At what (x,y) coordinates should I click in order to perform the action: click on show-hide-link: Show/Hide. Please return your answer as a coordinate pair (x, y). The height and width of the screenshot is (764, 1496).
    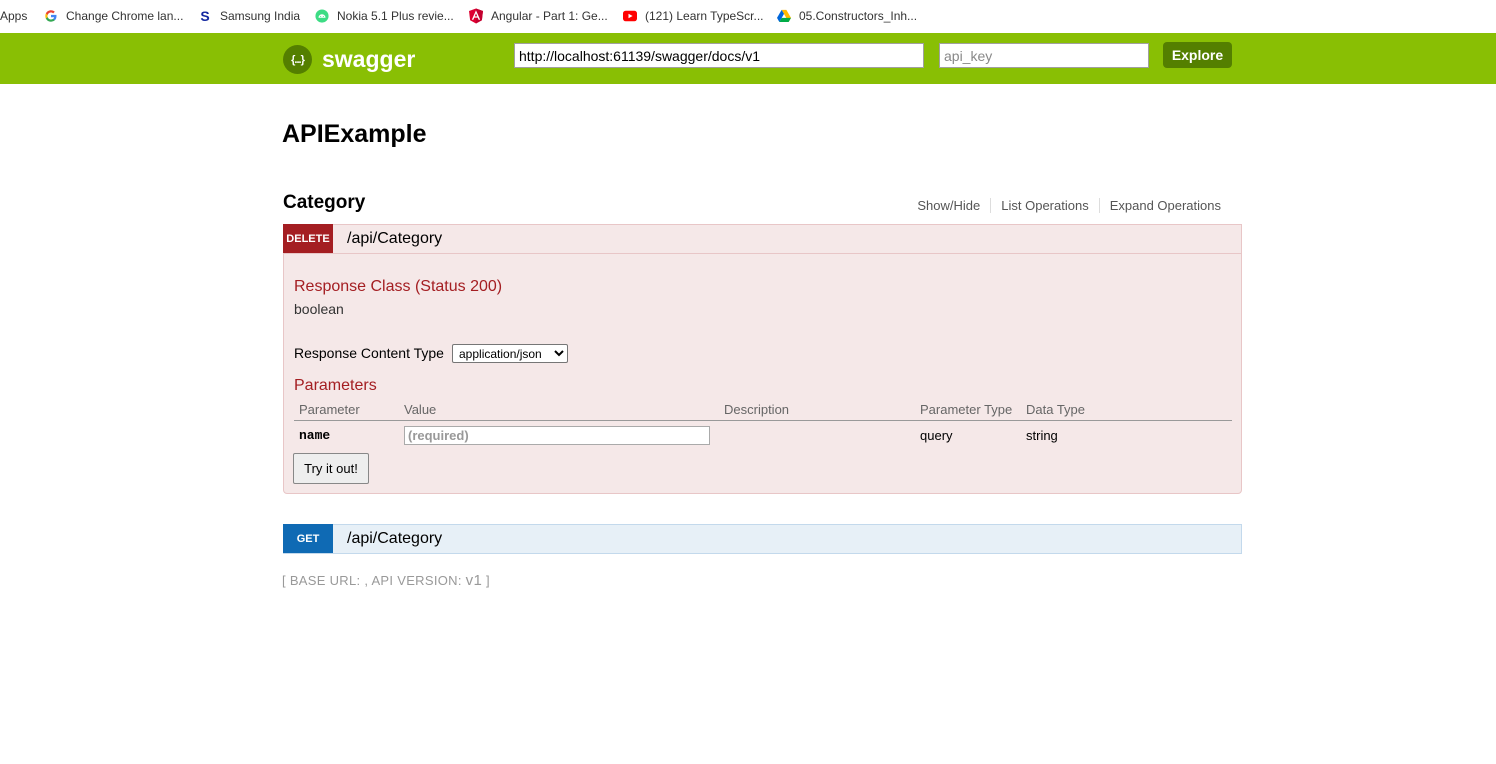
    Looking at the image, I should click on (948, 205).